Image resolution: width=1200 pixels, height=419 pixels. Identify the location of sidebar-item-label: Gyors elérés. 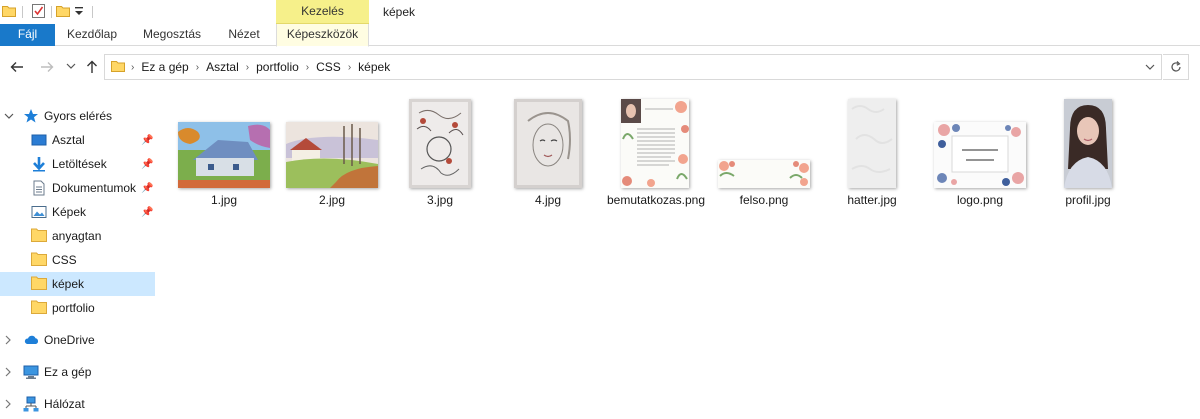
(78, 116).